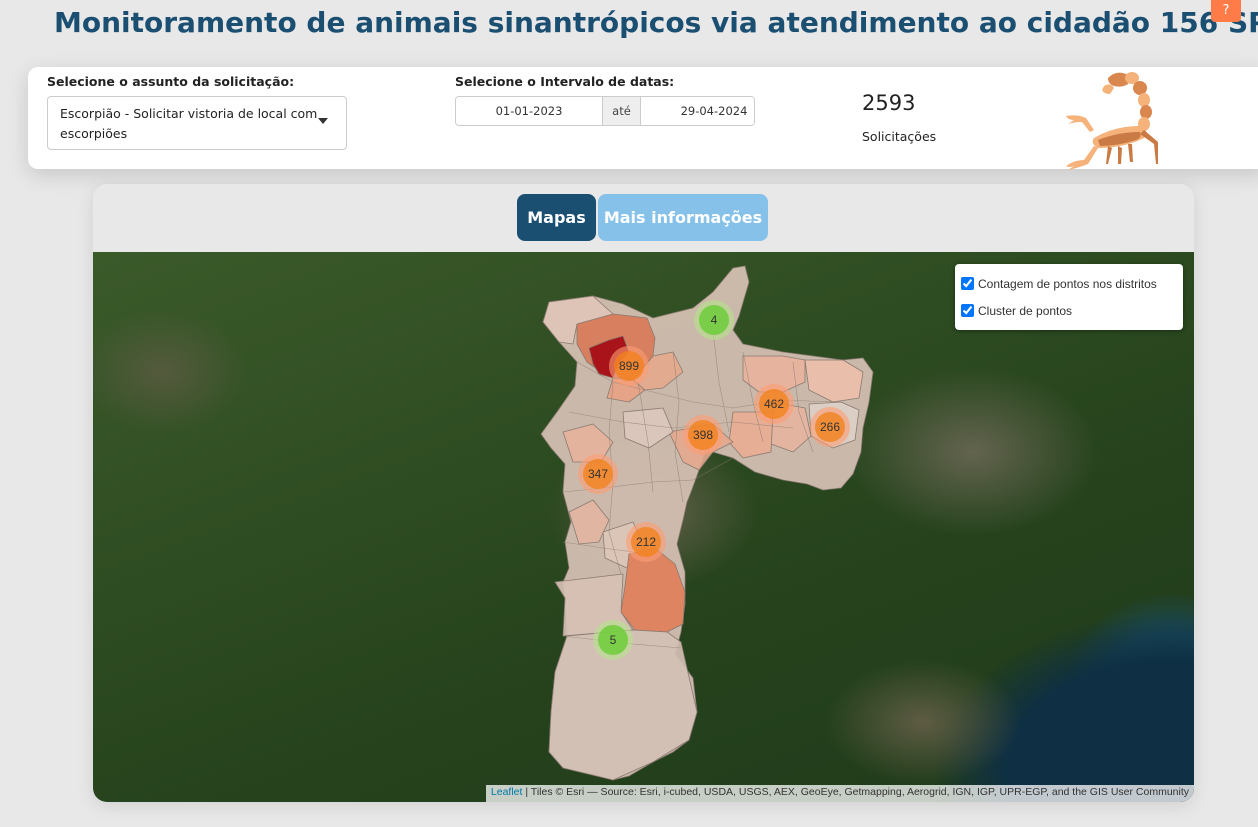 The height and width of the screenshot is (827, 1258). Describe the element at coordinates (967, 310) in the screenshot. I see `point-cluster-checkbox` at that location.